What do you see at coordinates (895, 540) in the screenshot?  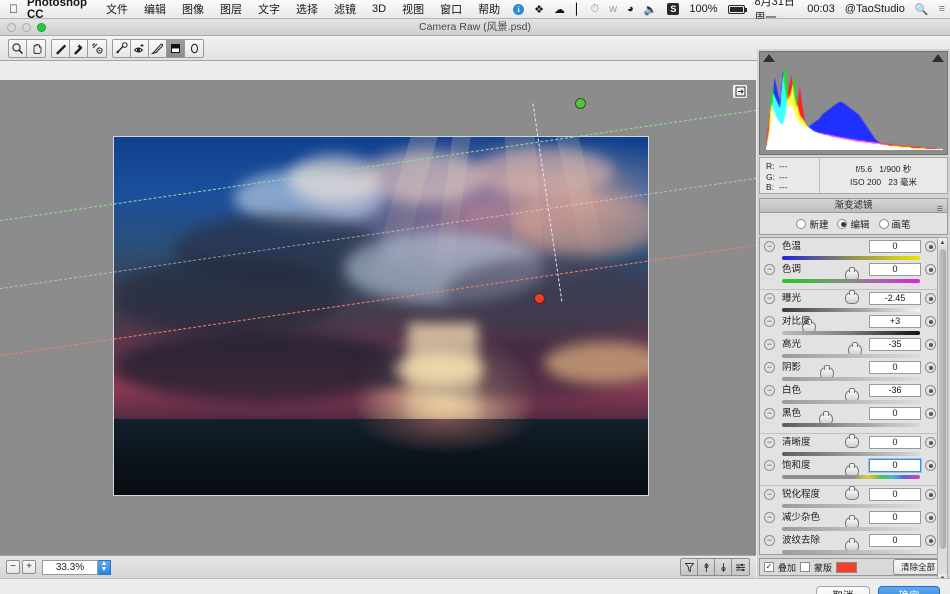 I see `moire-reduction-value-field: 0` at bounding box center [895, 540].